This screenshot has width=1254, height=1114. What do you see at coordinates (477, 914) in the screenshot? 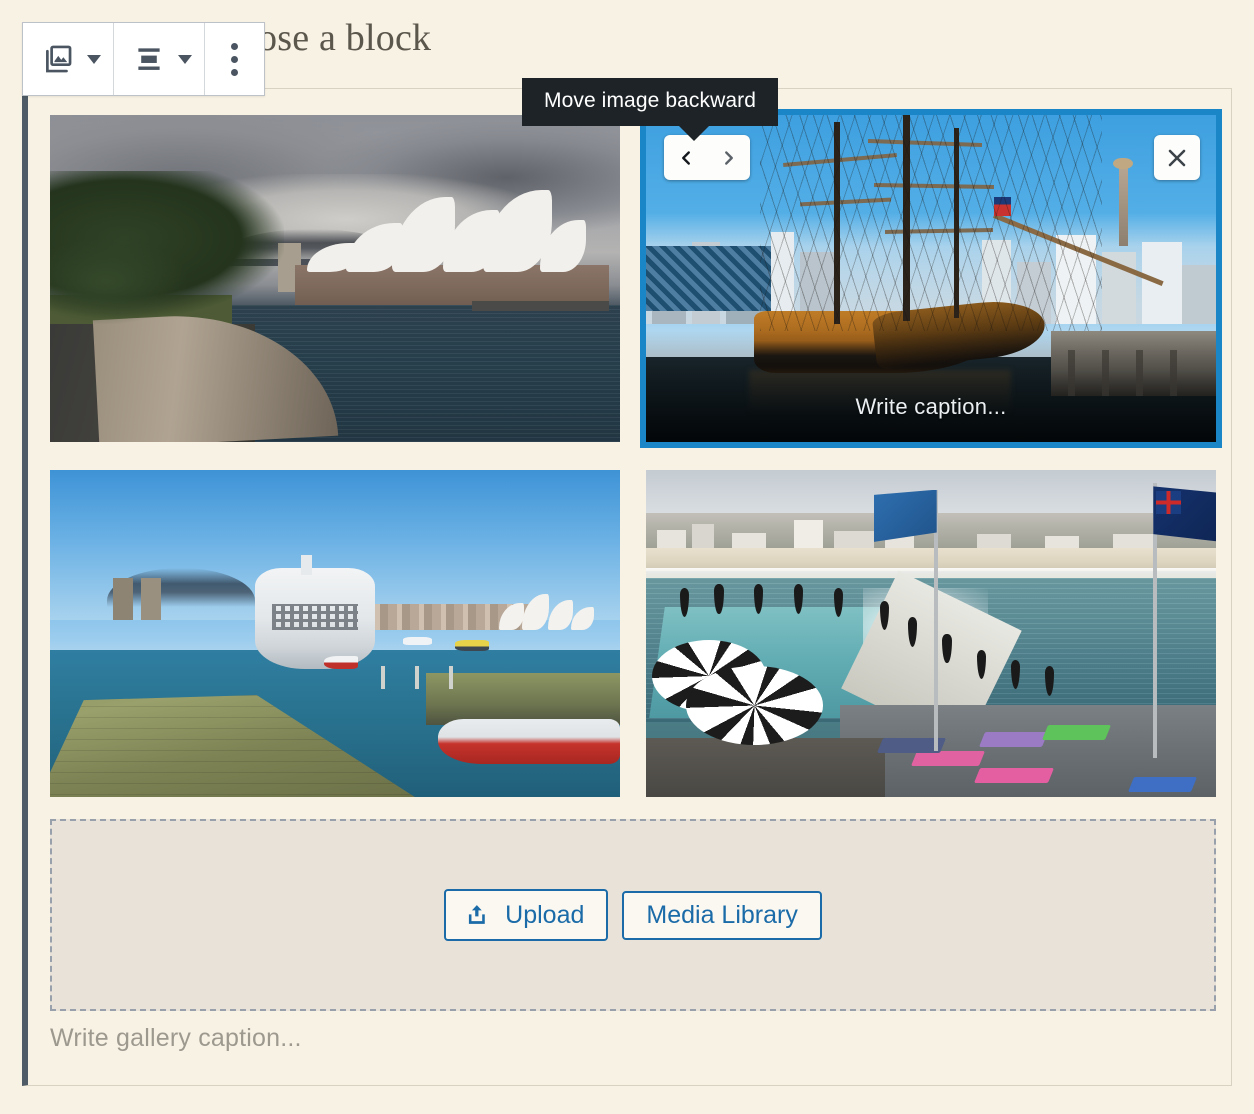
I see `upload-icon` at bounding box center [477, 914].